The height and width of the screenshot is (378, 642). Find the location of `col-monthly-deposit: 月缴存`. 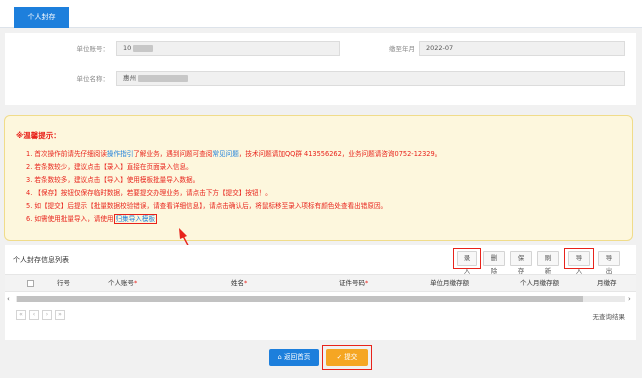

col-monthly-deposit: 月缴存 is located at coordinates (607, 283).